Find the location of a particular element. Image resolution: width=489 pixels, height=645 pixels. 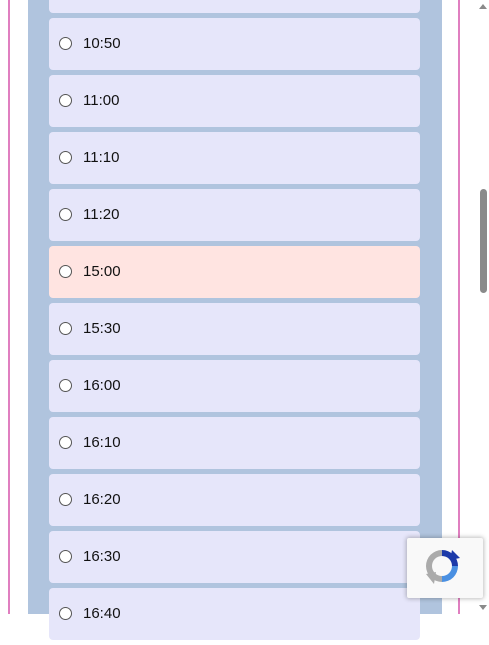

frame-right-border is located at coordinates (459, 307).